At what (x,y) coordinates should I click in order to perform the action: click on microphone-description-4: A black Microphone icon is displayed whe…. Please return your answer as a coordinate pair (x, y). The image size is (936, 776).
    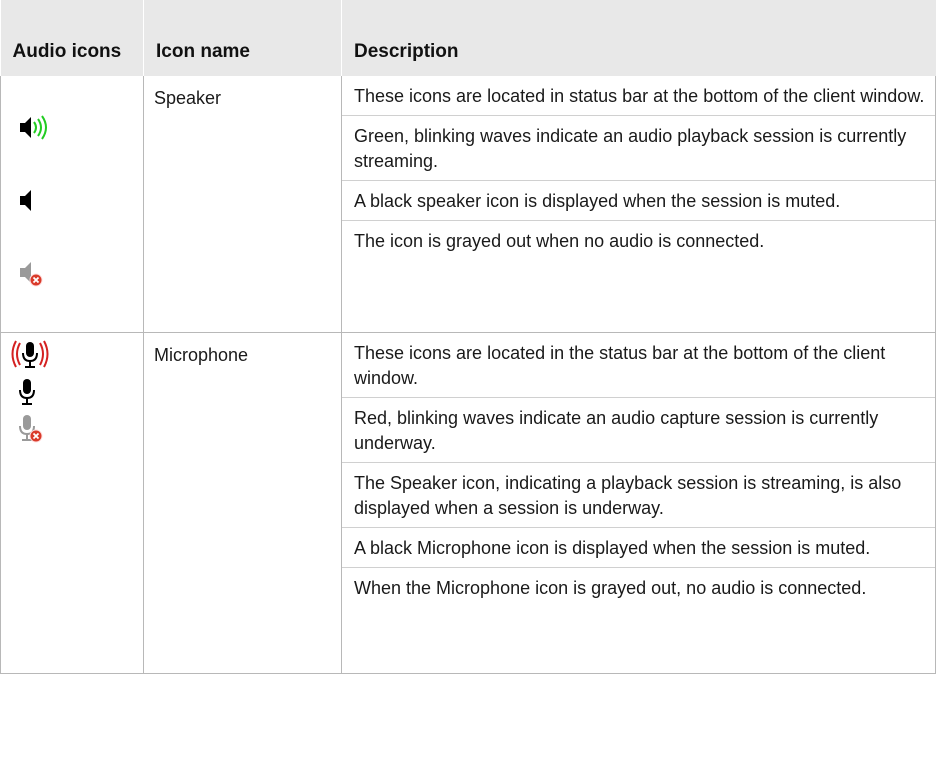
    Looking at the image, I should click on (638, 547).